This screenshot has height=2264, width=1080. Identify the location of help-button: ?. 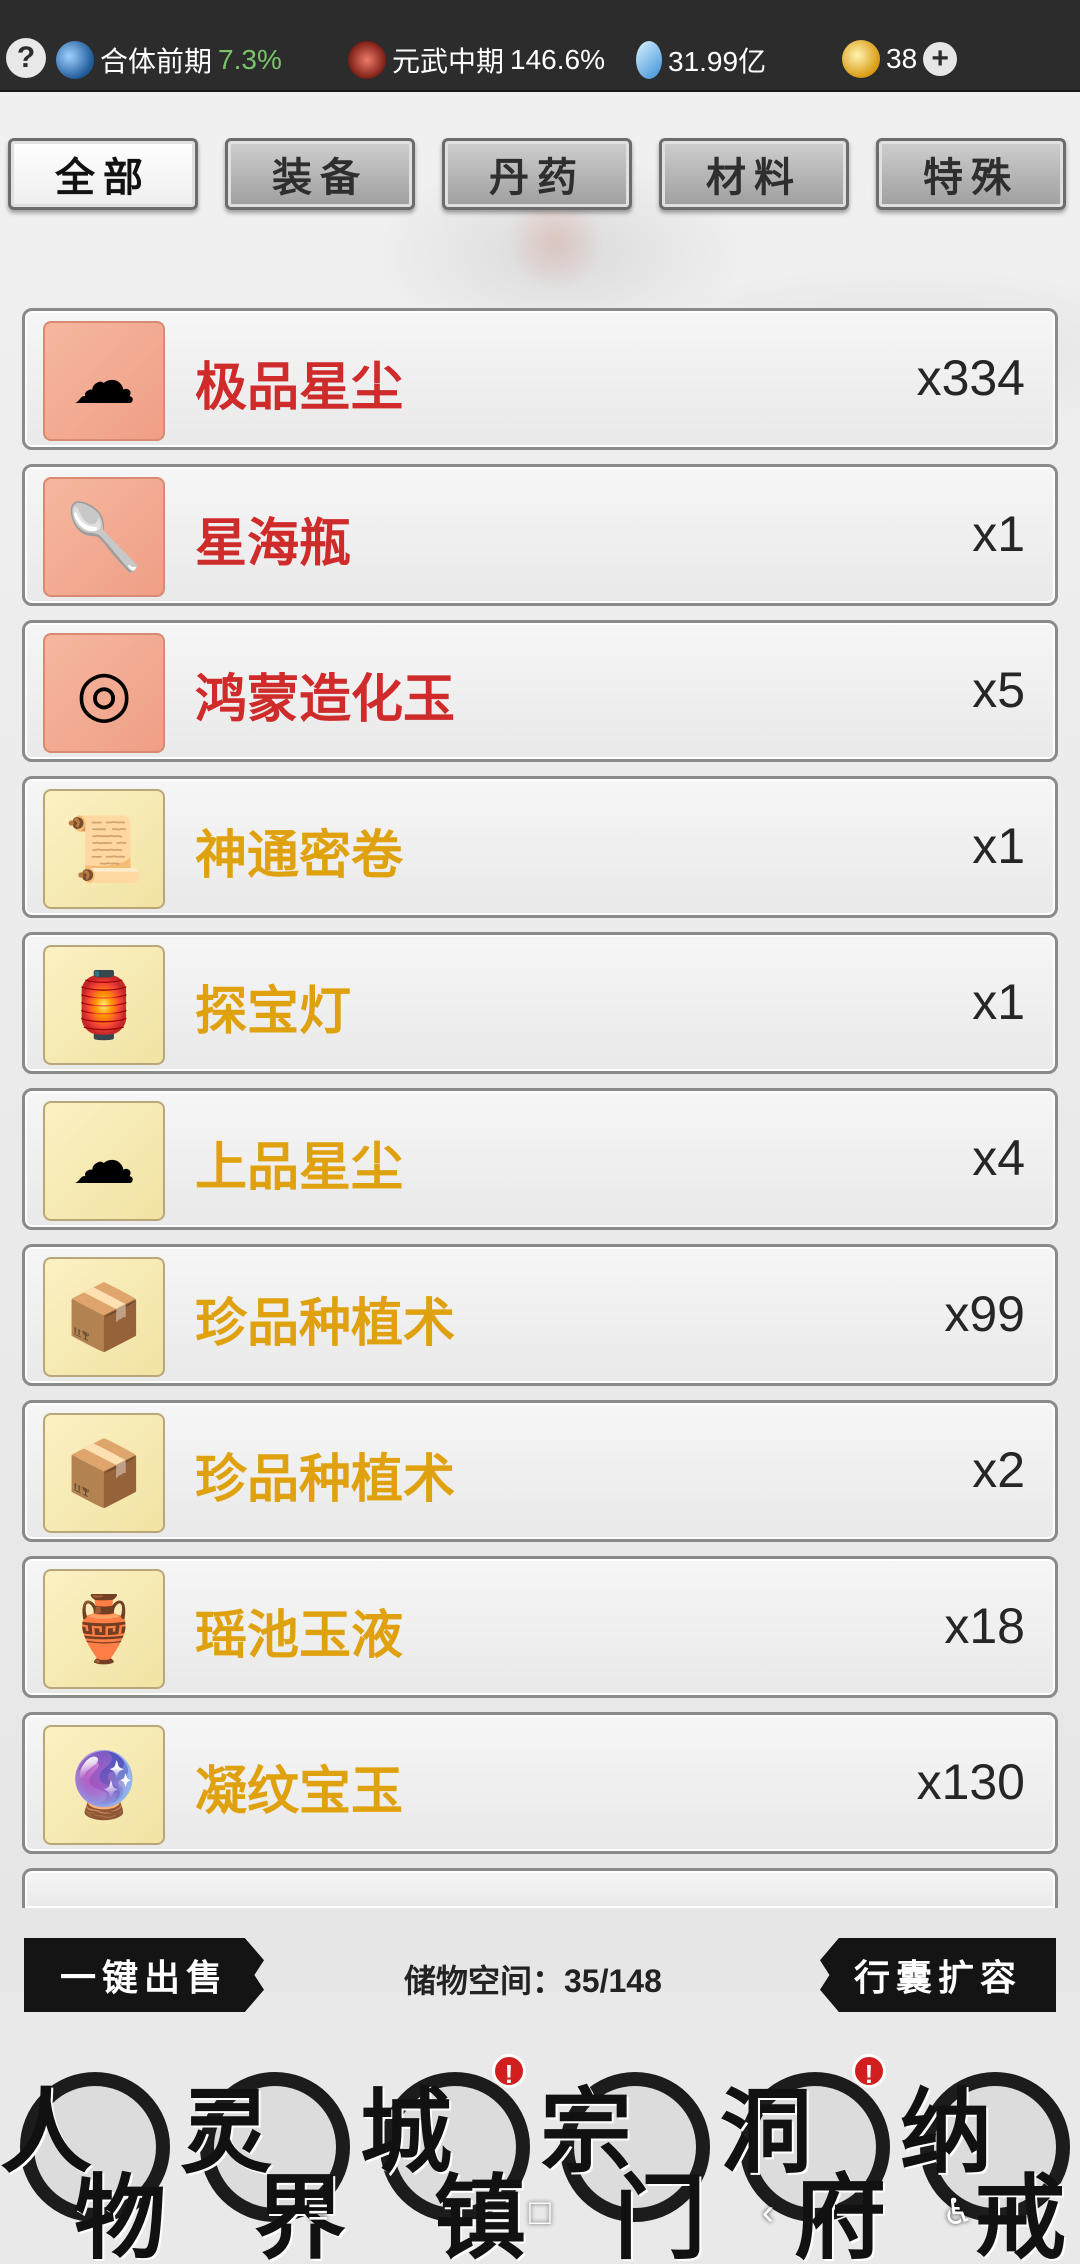
(26, 58).